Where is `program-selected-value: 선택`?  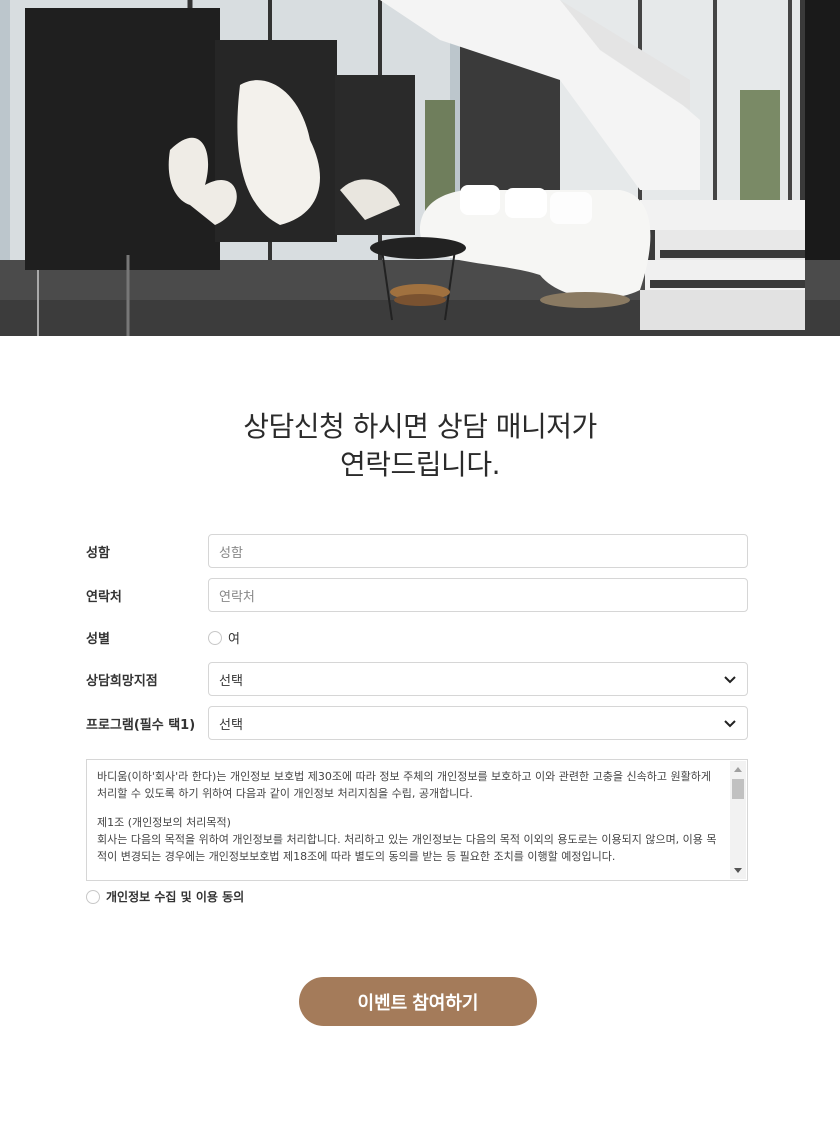 program-selected-value: 선택 is located at coordinates (231, 725).